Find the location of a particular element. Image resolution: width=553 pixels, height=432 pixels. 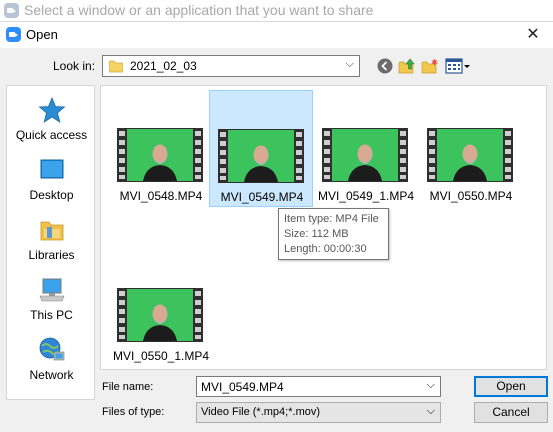

open-button: Open is located at coordinates (511, 386).